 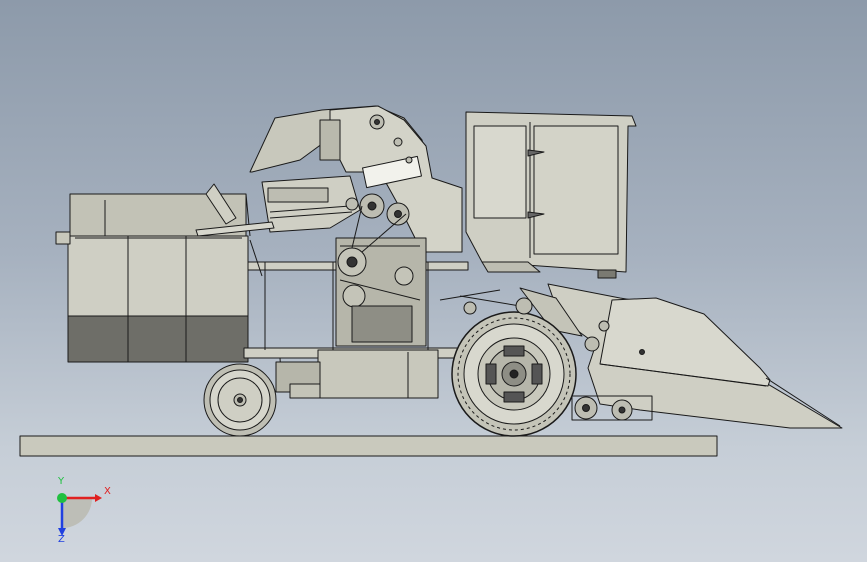 What do you see at coordinates (551, 195) in the screenshot?
I see `cabin` at bounding box center [551, 195].